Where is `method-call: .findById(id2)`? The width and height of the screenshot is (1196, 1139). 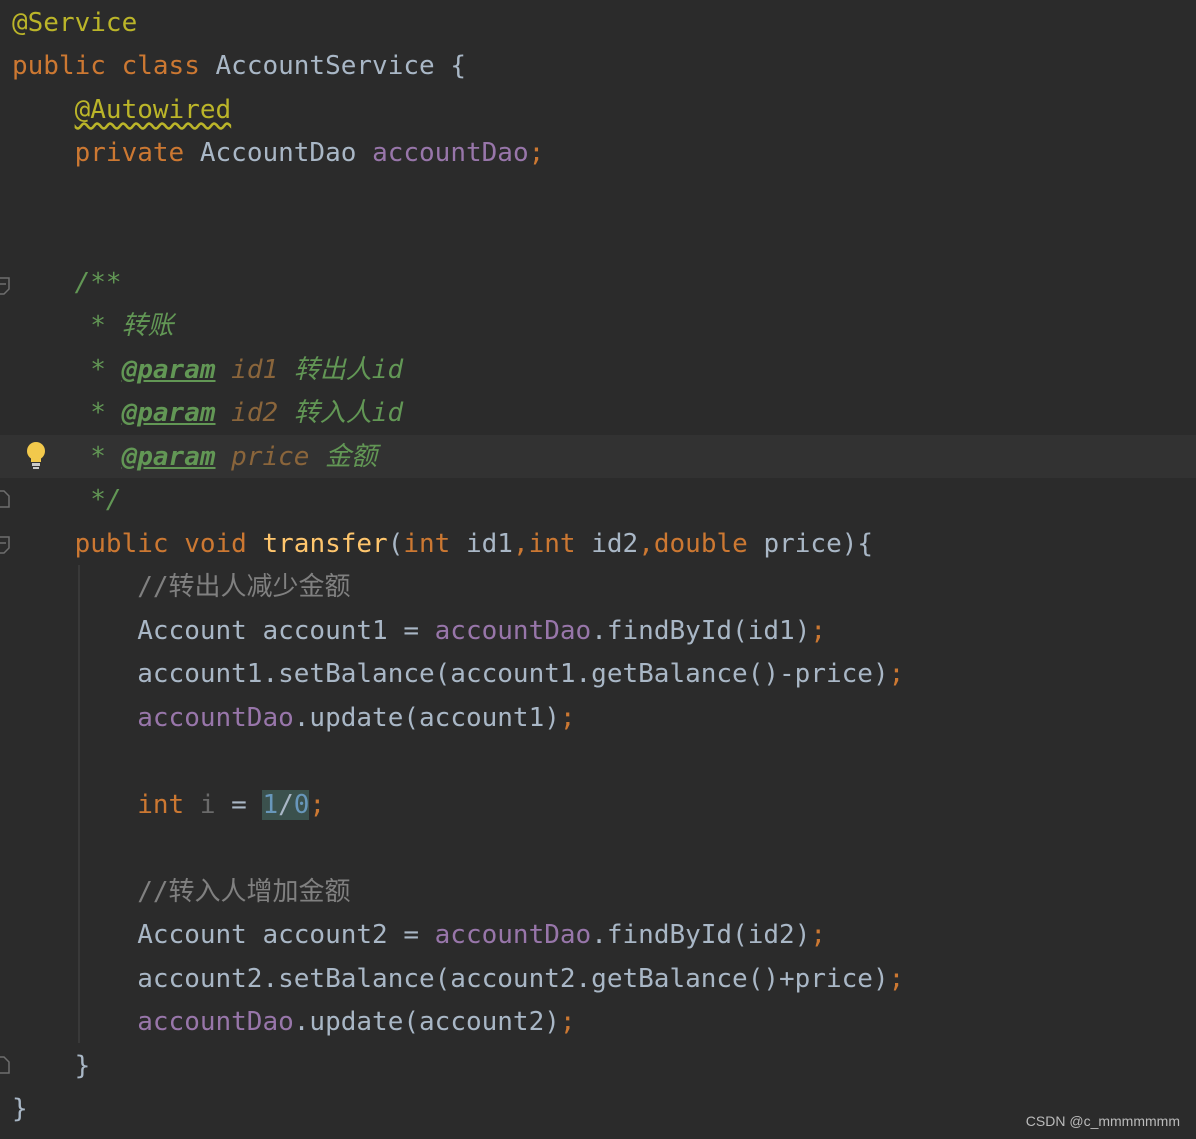 method-call: .findById(id2) is located at coordinates (701, 935).